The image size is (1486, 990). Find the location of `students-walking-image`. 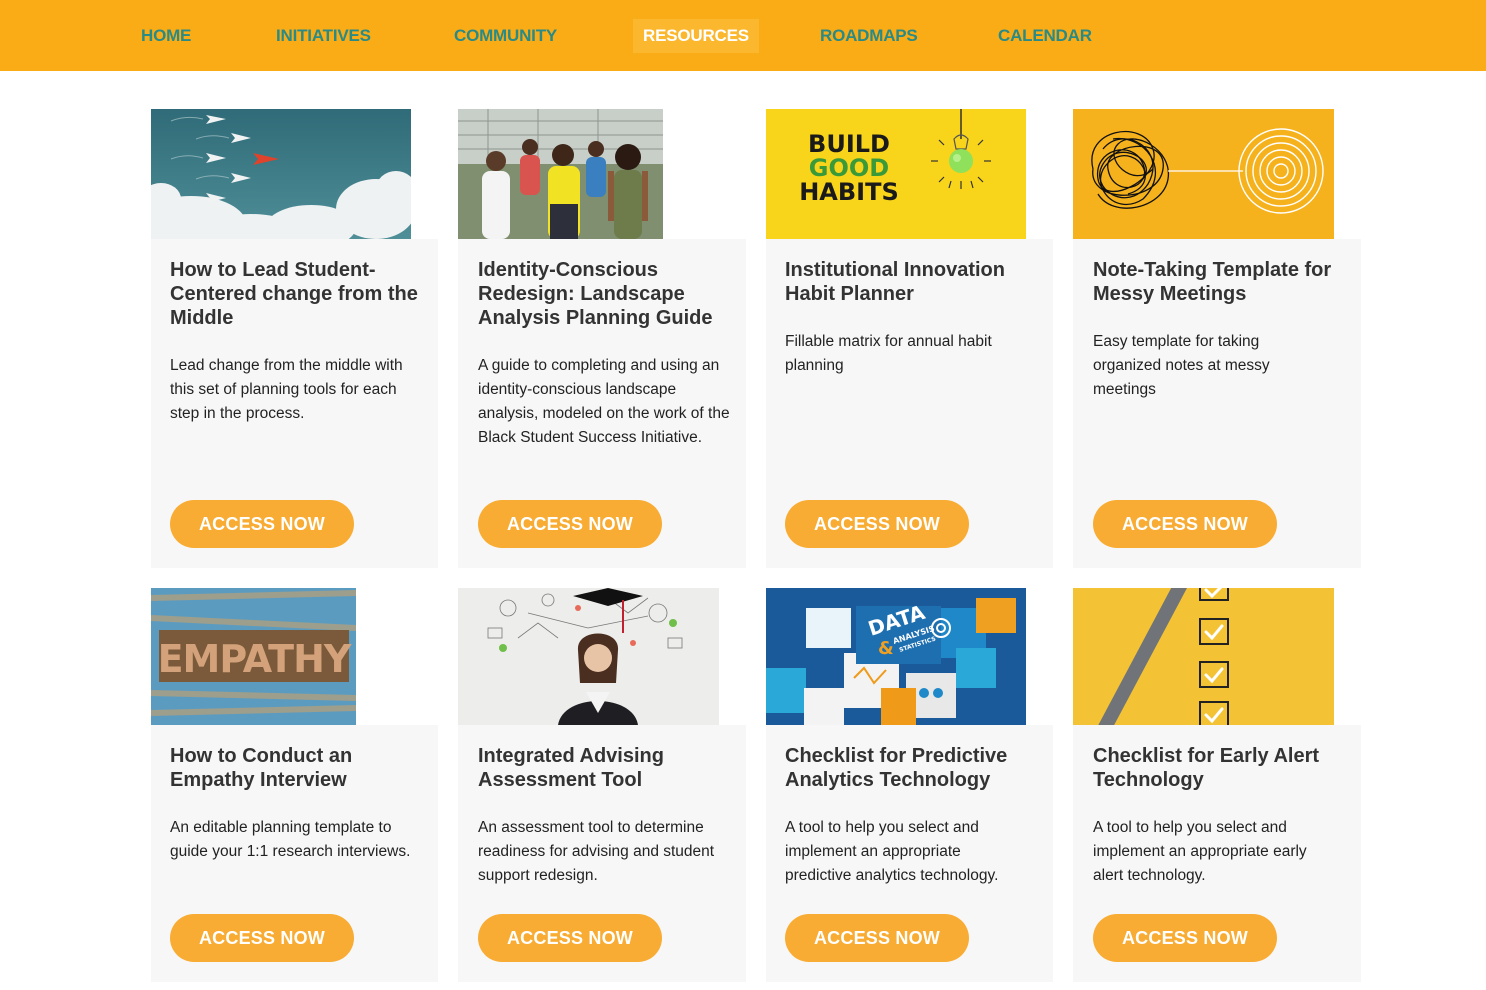

students-walking-image is located at coordinates (560, 174).